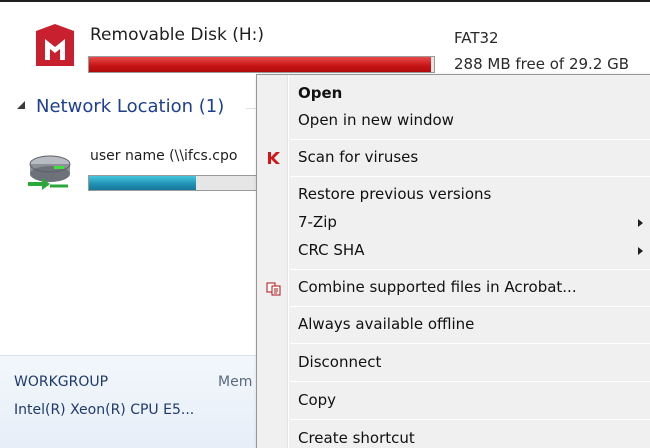 The width and height of the screenshot is (650, 448). What do you see at coordinates (317, 222) in the screenshot?
I see `menu-item-label: 7-Zip` at bounding box center [317, 222].